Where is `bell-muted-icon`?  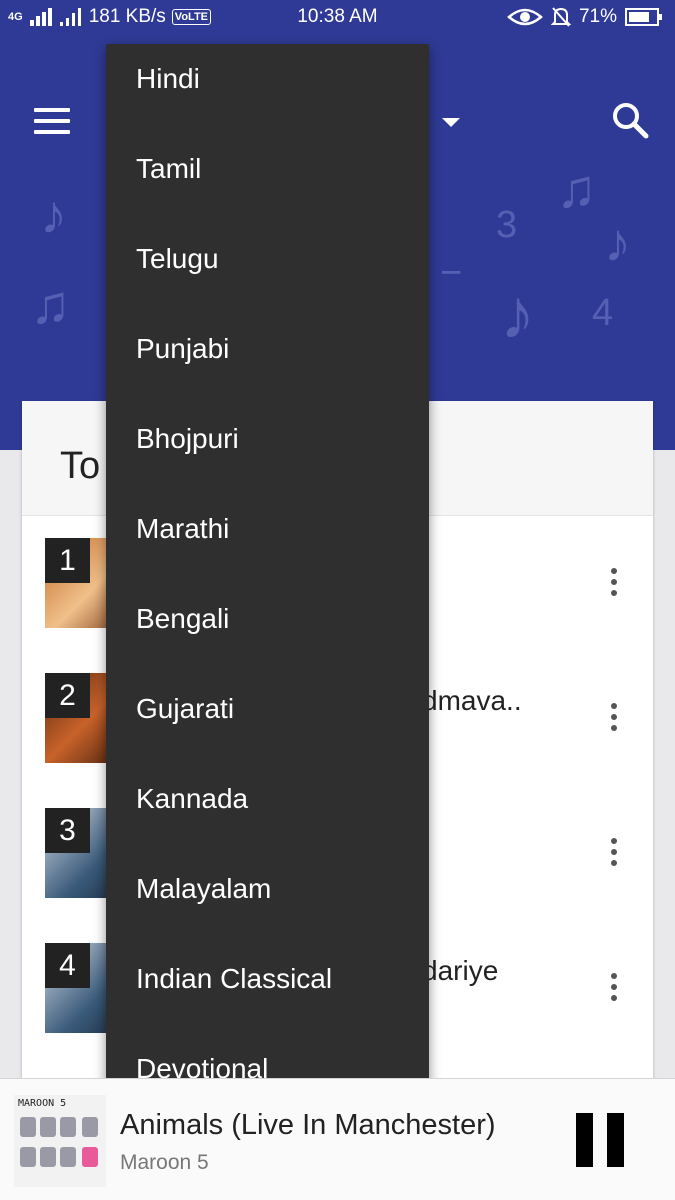
bell-muted-icon is located at coordinates (560, 17).